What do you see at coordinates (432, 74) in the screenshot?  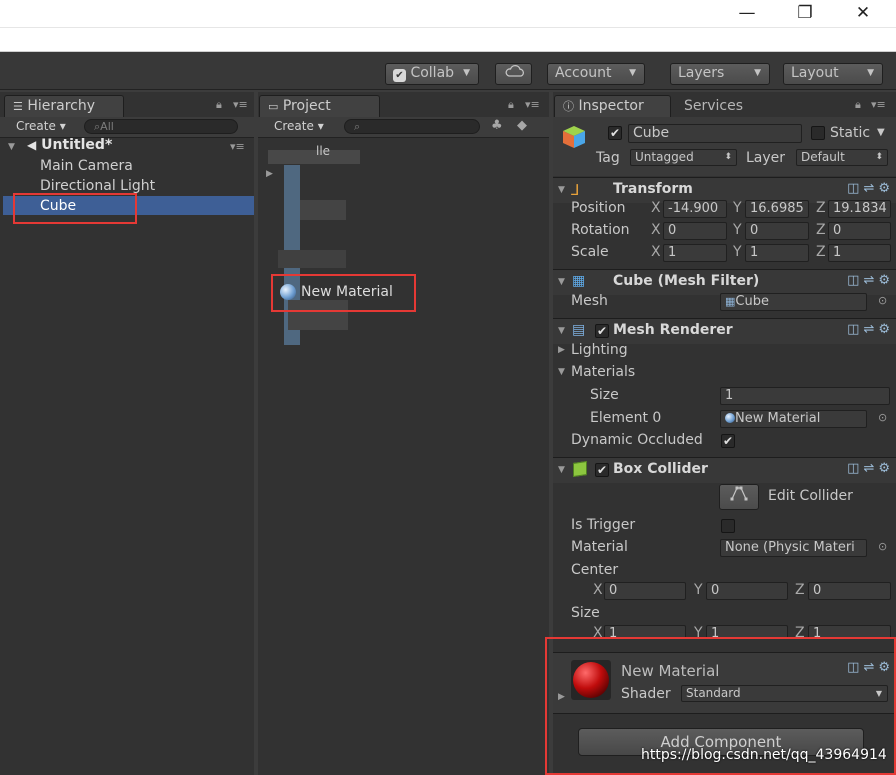 I see `collab-button: ✔ Collab ▼` at bounding box center [432, 74].